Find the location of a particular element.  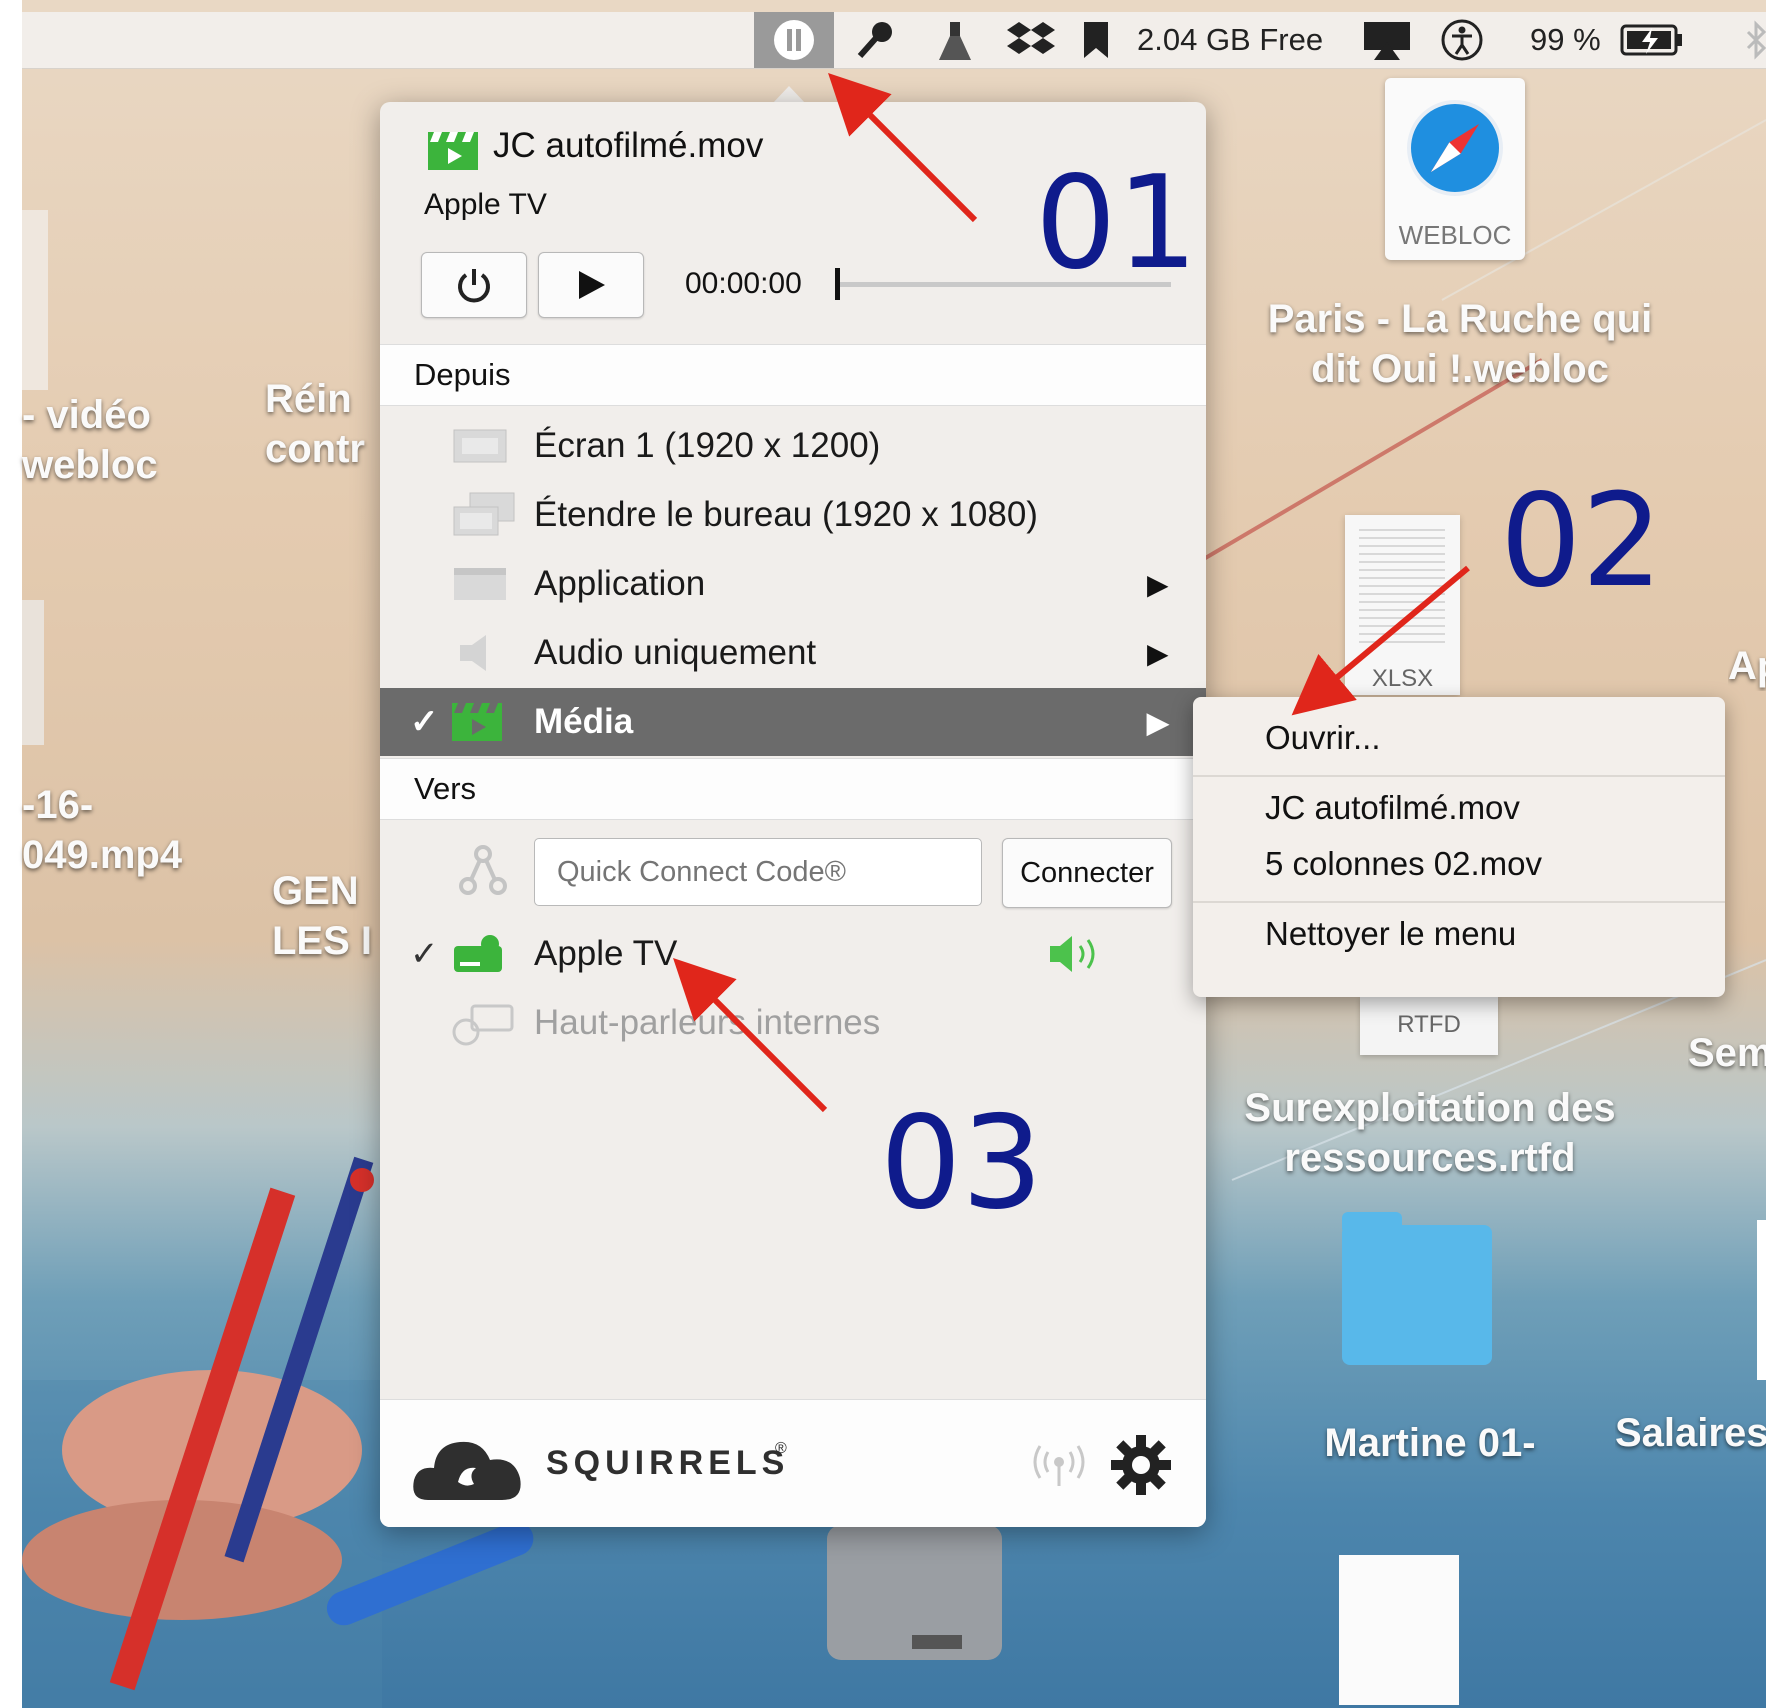

annotation-label-02: 02 is located at coordinates (1581, 541).